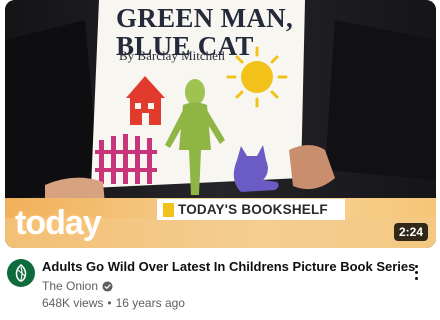  Describe the element at coordinates (150, 303) in the screenshot. I see `upload-age: 16 years ago` at that location.